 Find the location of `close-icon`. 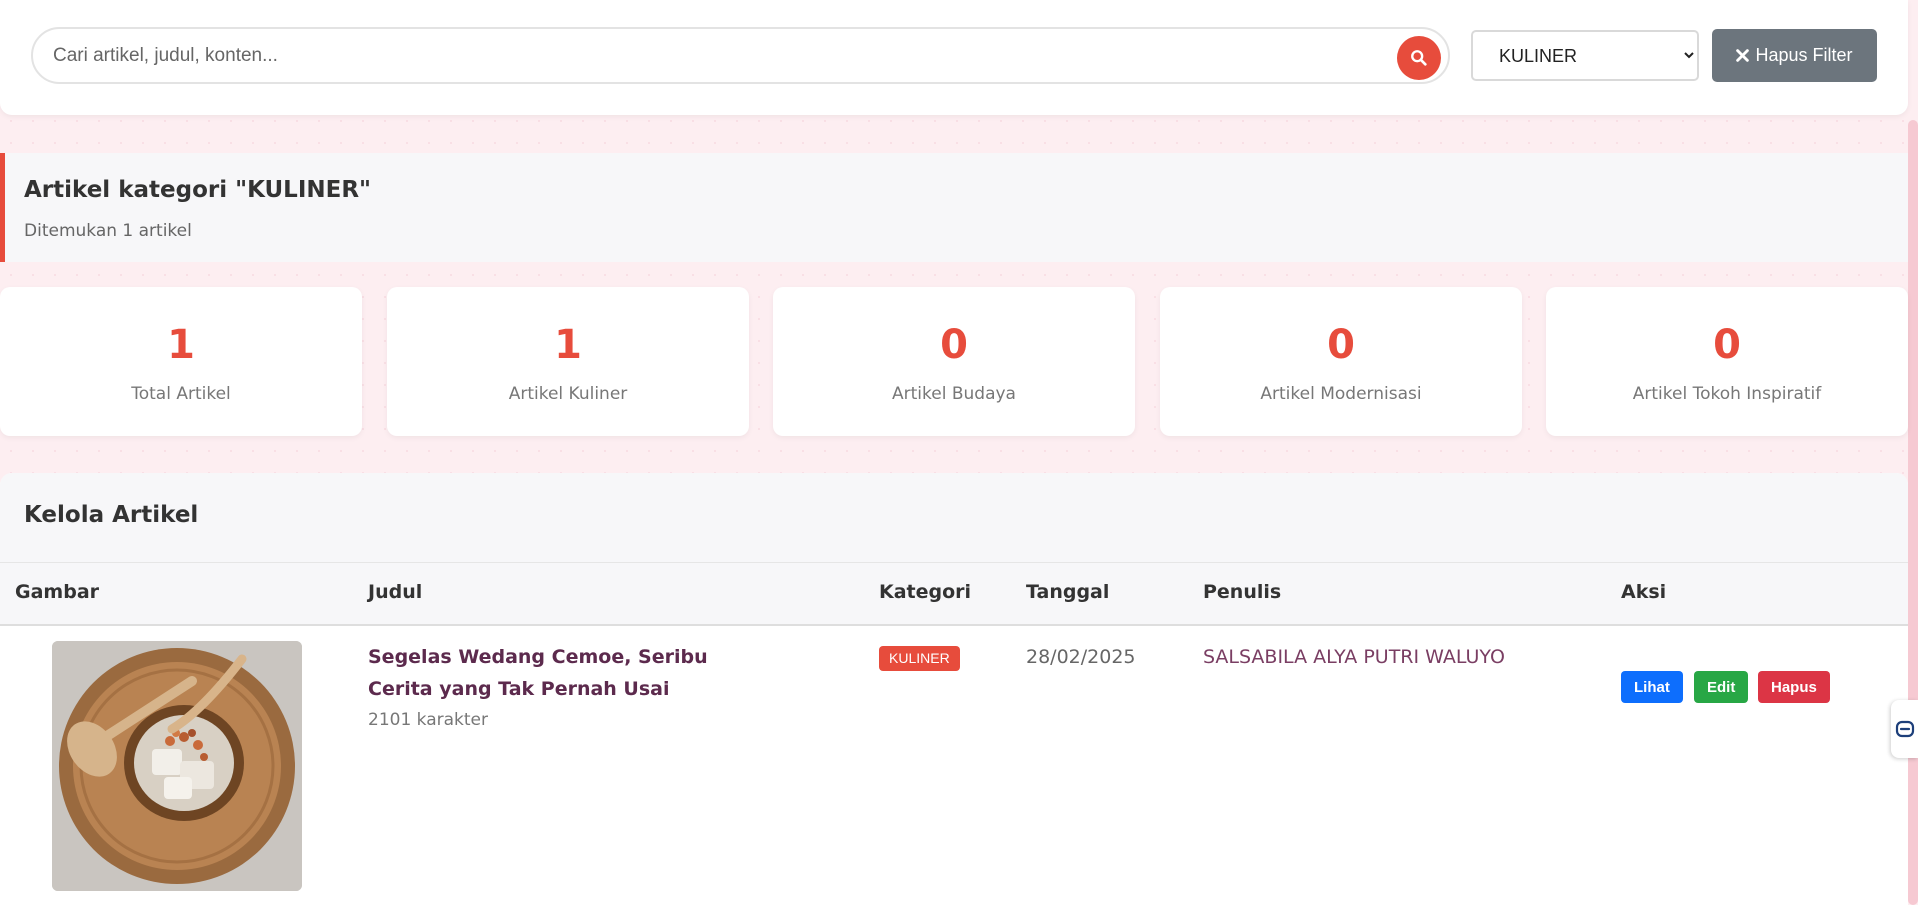

close-icon is located at coordinates (1743, 55).